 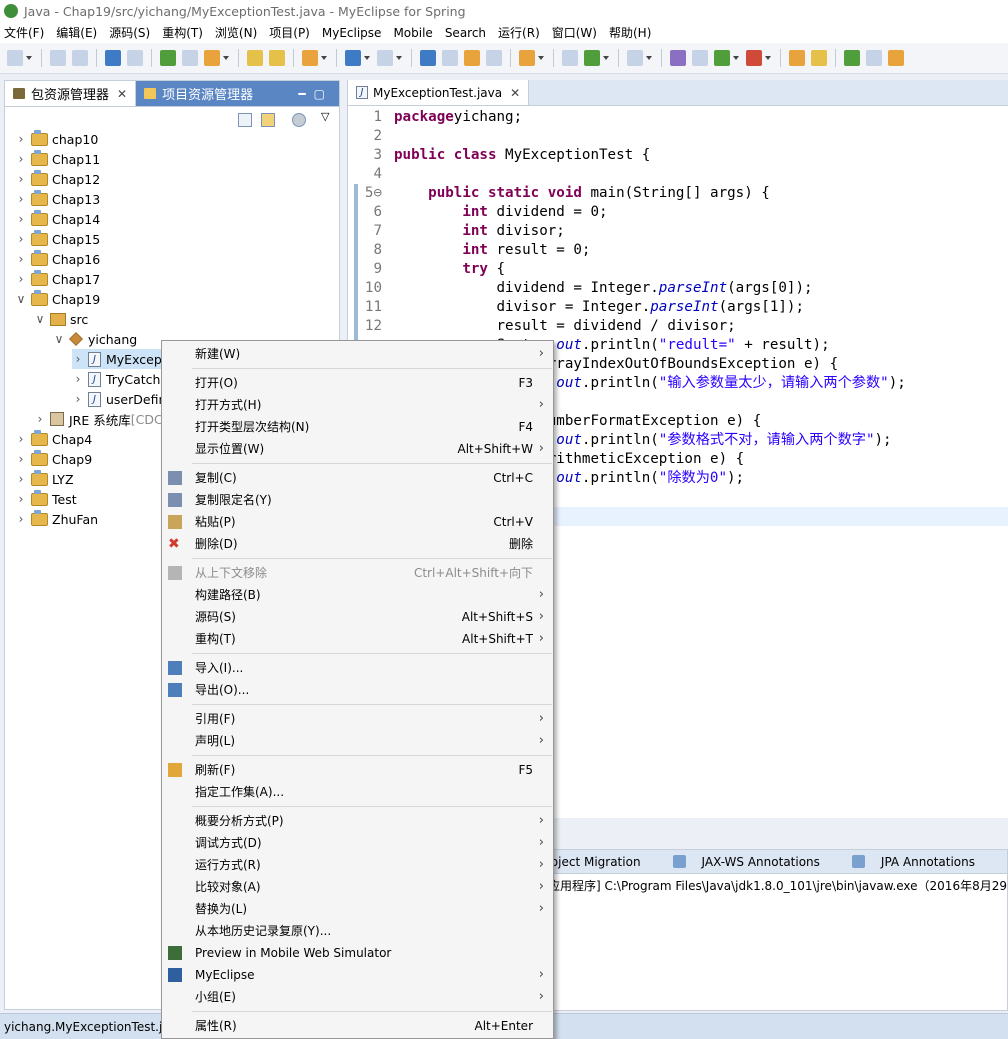 I want to click on tree-item: › Chap4, so click(x=53, y=439).